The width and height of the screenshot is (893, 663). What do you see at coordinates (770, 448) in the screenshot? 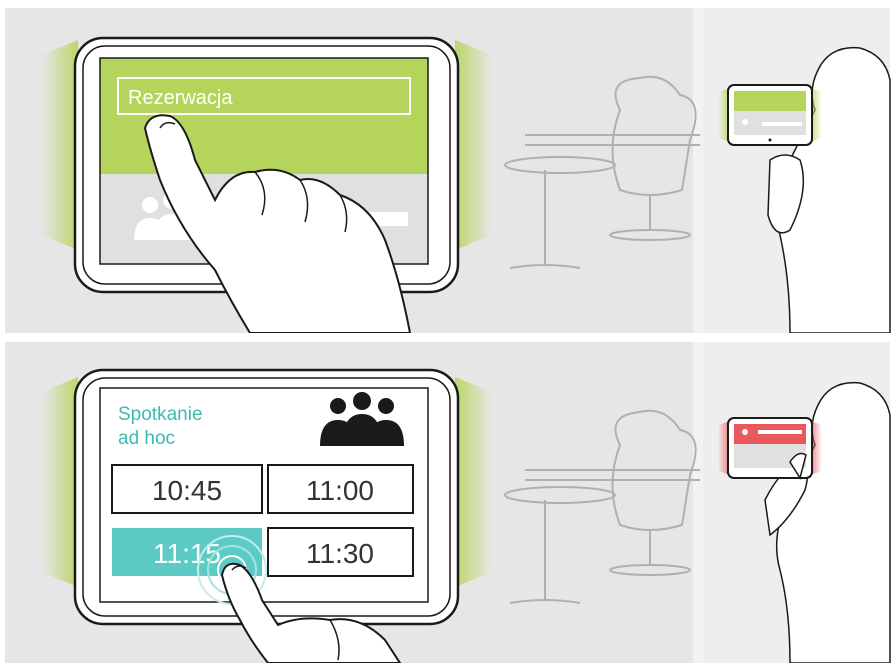
I see `wall-tablet-bottom` at bounding box center [770, 448].